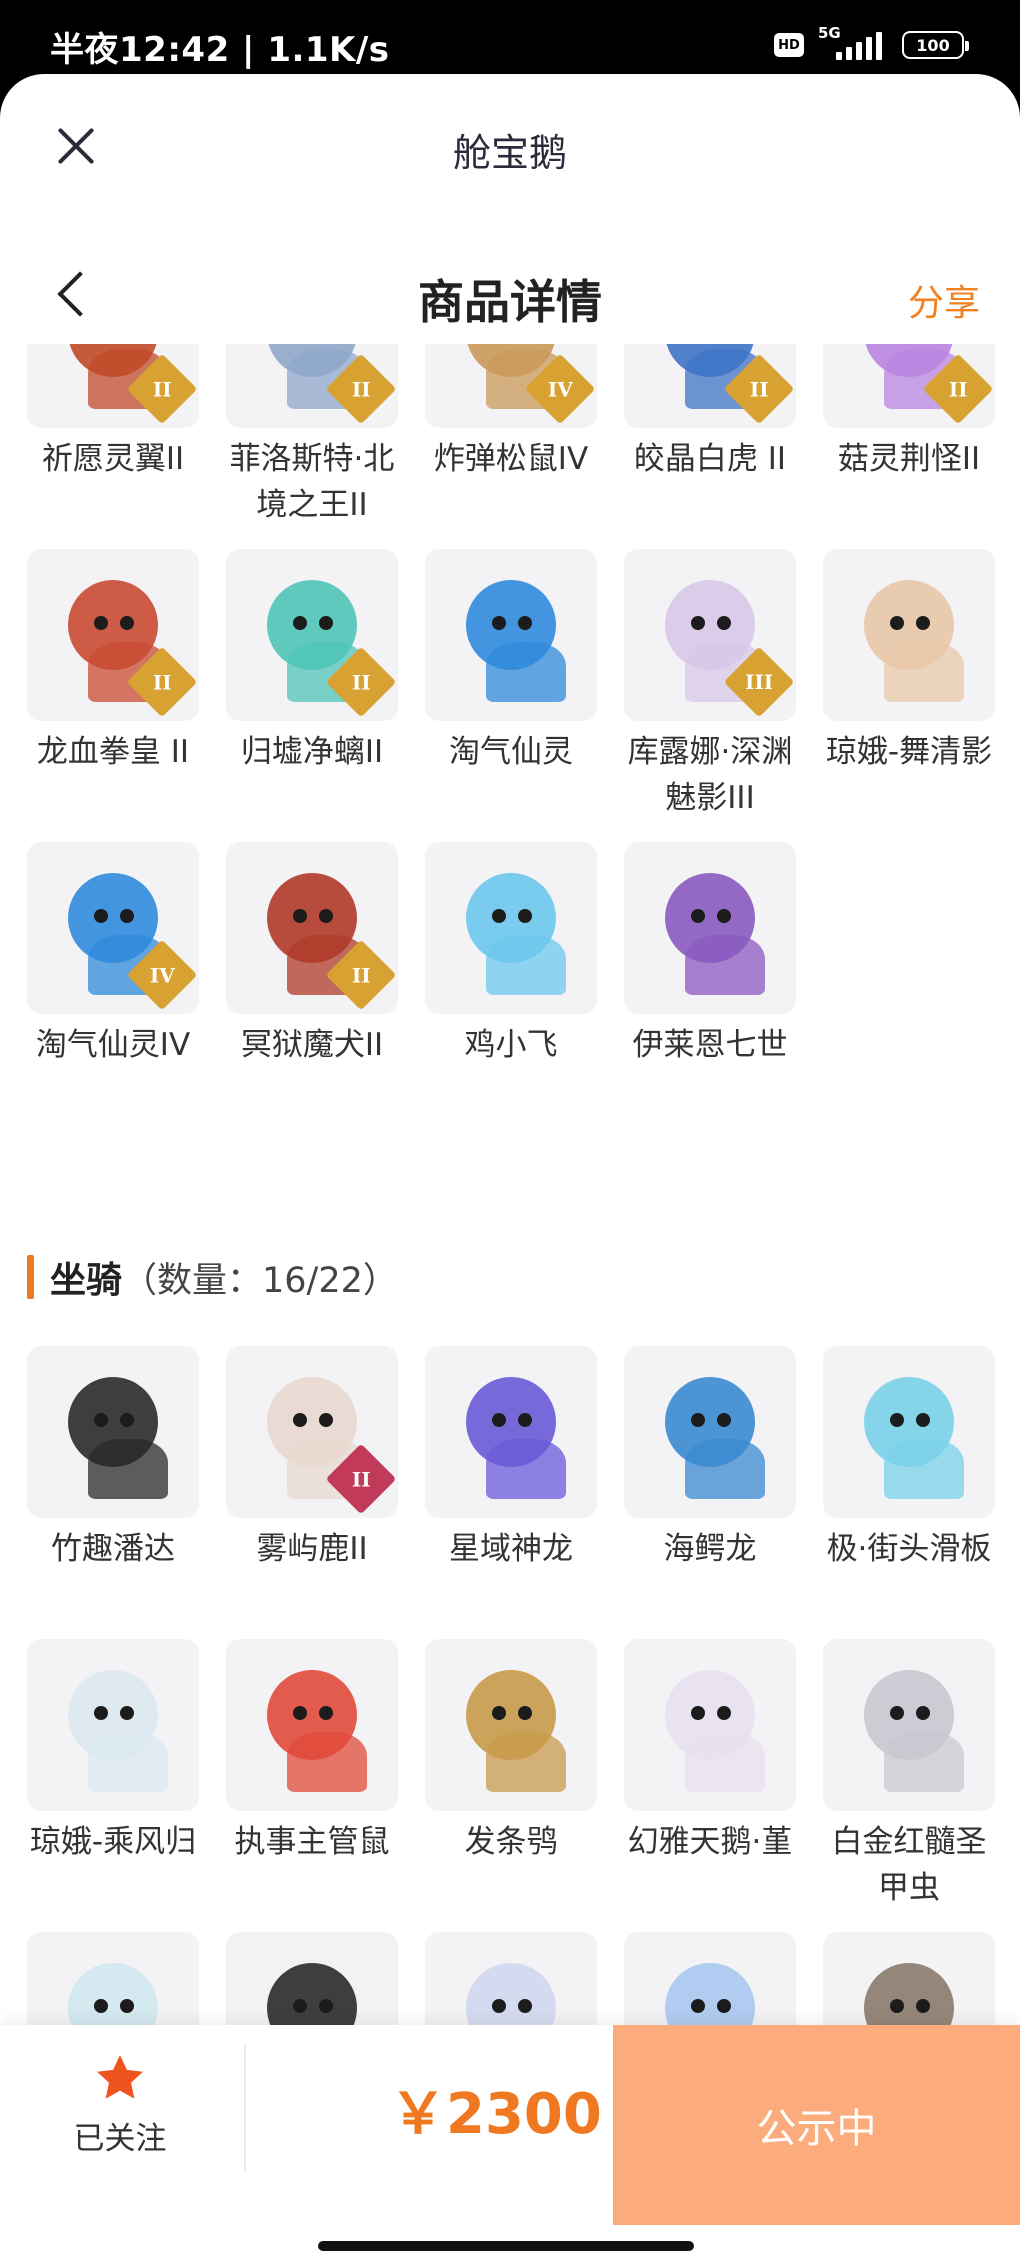 The width and height of the screenshot is (1020, 2267). I want to click on pet-name: 伊莱恩七世, so click(710, 1045).